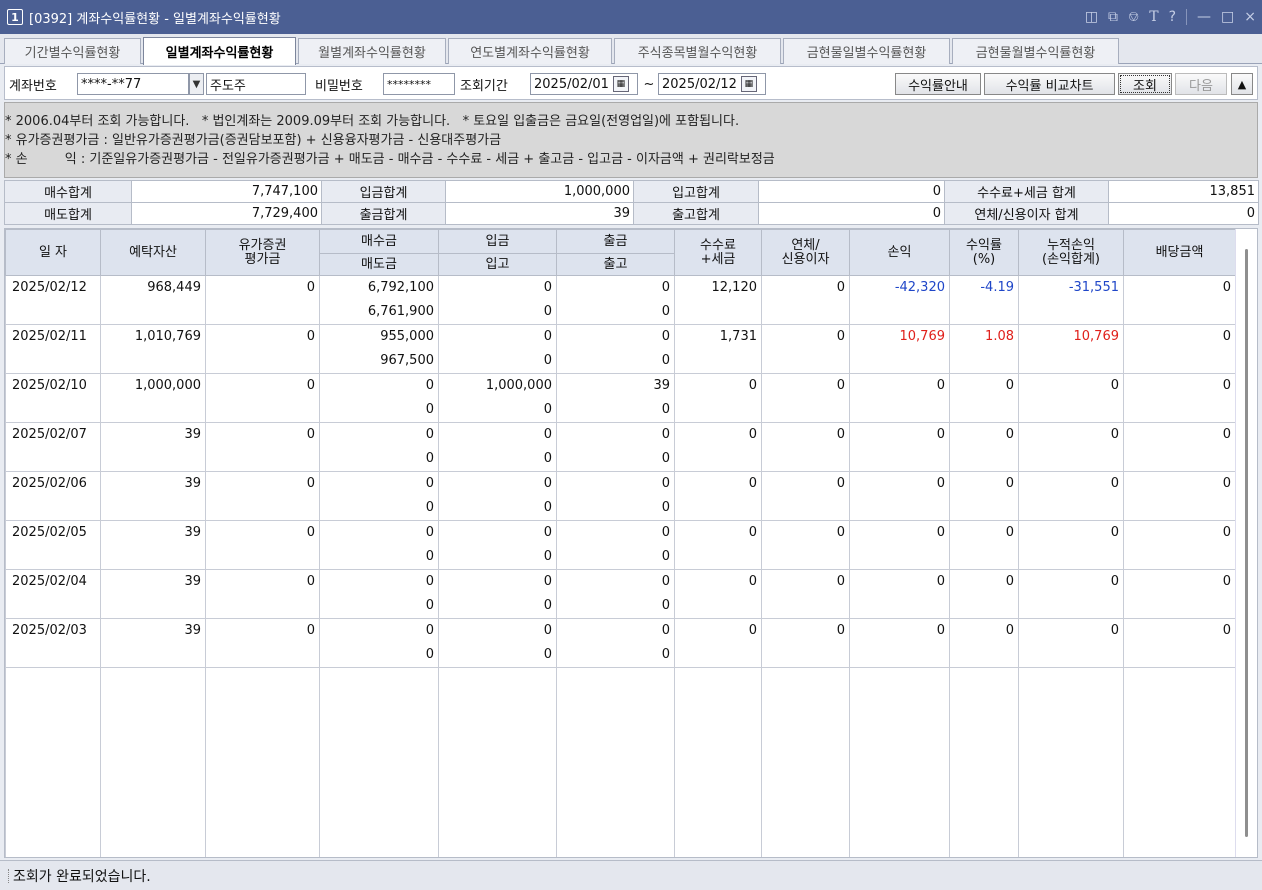 The height and width of the screenshot is (890, 1262). Describe the element at coordinates (262, 252) in the screenshot. I see `header-securities-eval: 유가증권 평가금` at that location.